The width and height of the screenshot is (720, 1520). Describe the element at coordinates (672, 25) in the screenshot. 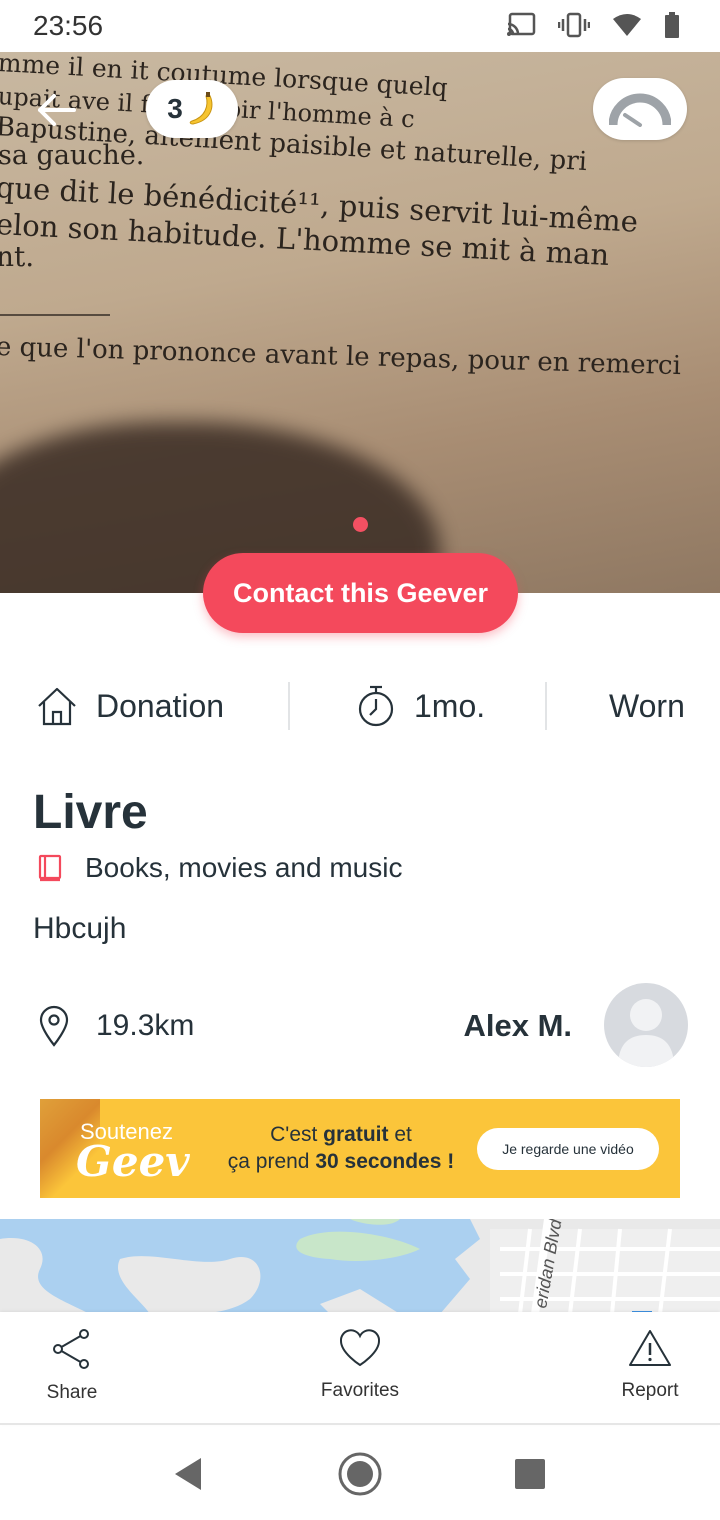

I see `battery-icon` at that location.